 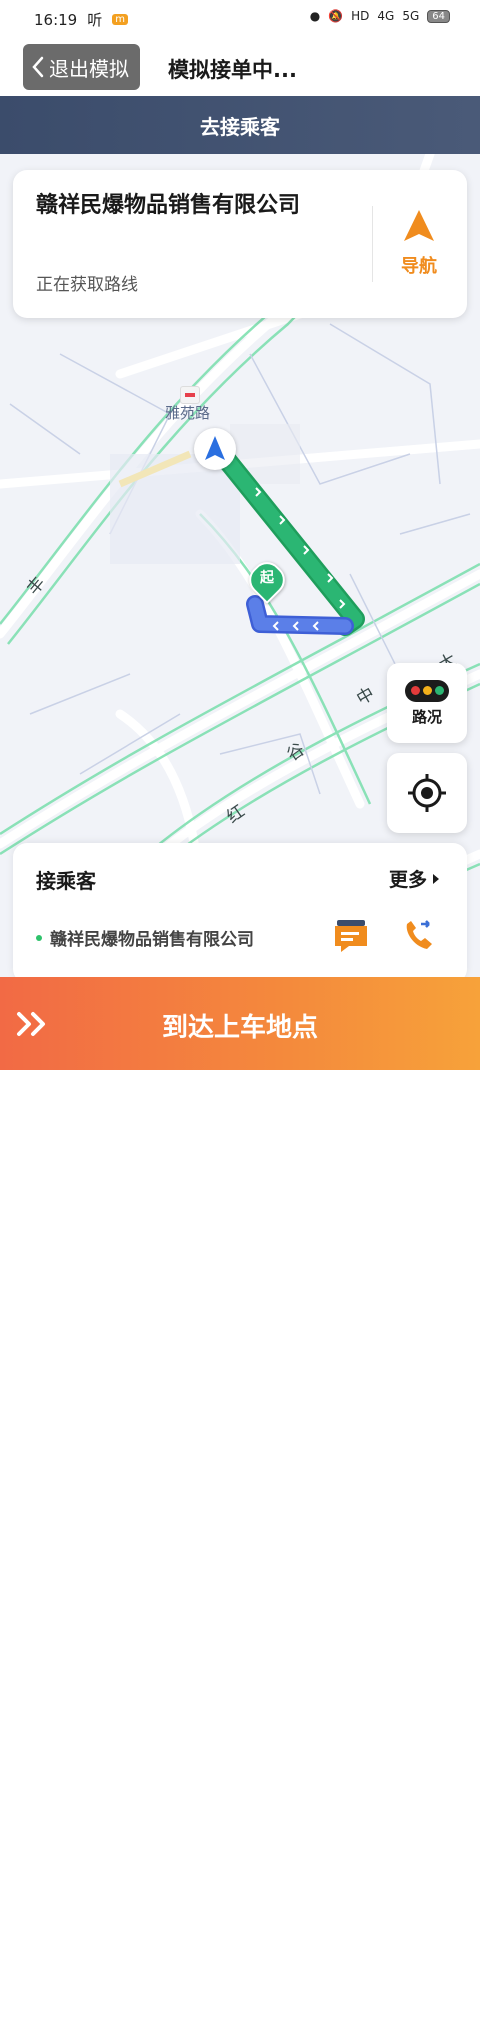 I want to click on crosshair-icon, so click(x=427, y=793).